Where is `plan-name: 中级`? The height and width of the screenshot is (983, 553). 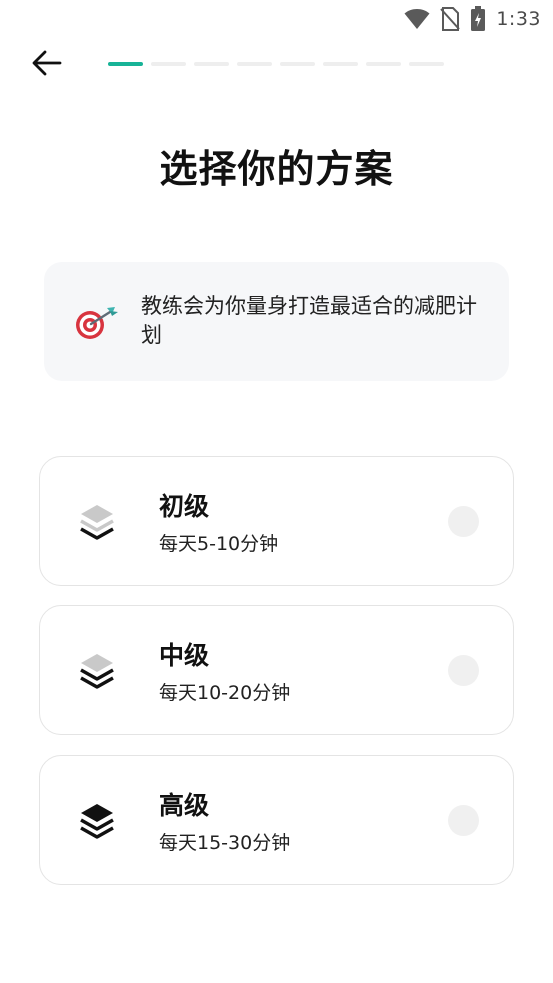
plan-name: 中级 is located at coordinates (184, 655).